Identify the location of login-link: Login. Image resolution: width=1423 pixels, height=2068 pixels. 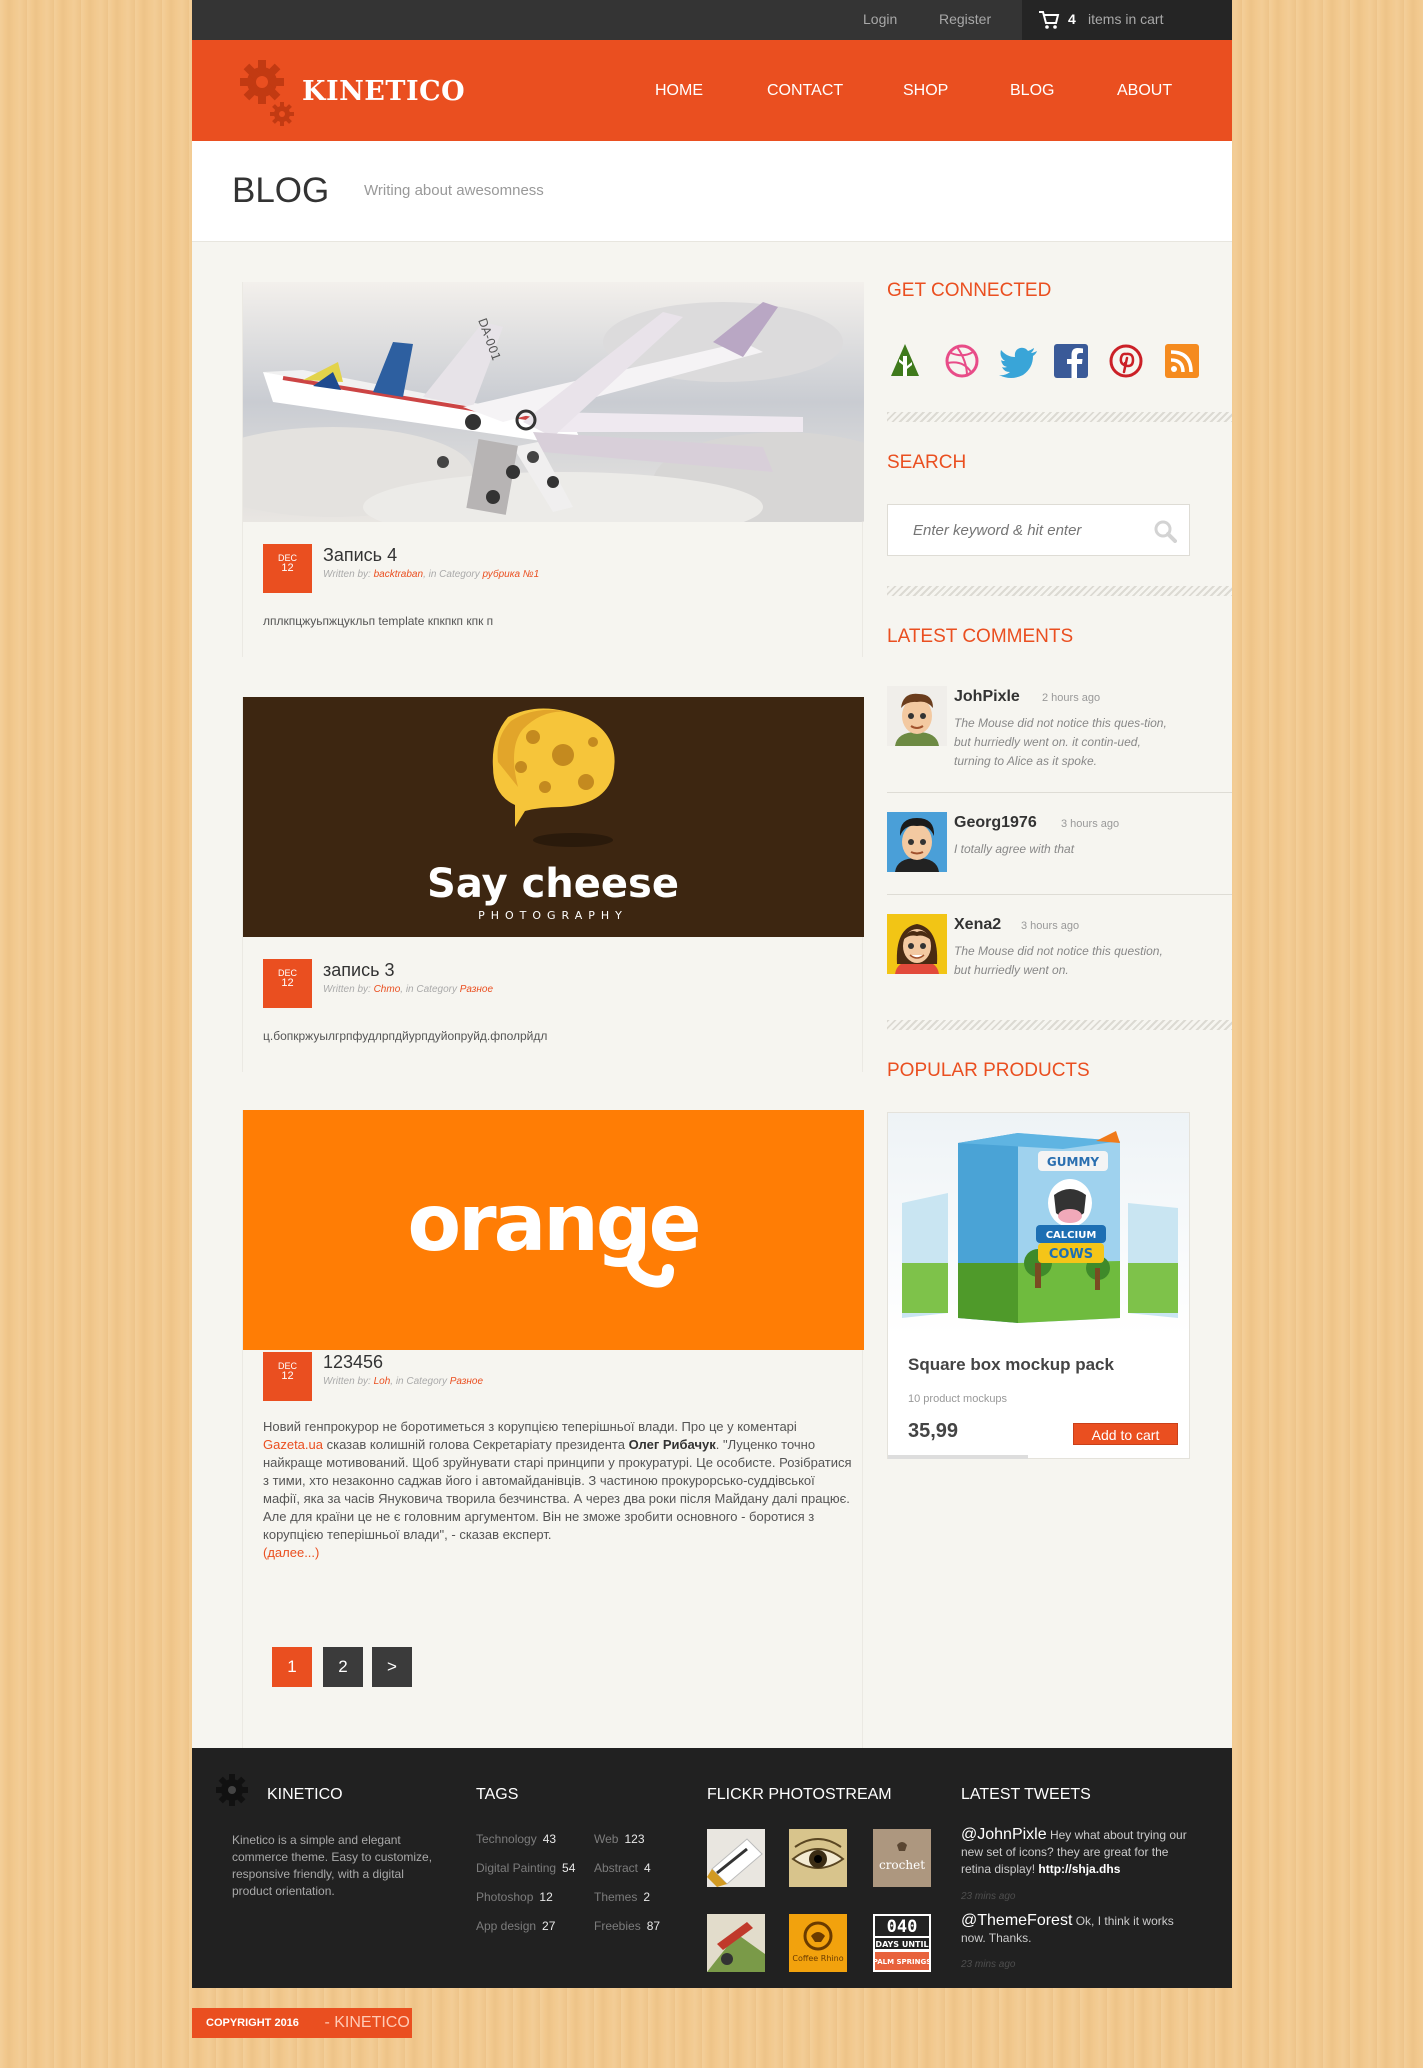
(880, 19).